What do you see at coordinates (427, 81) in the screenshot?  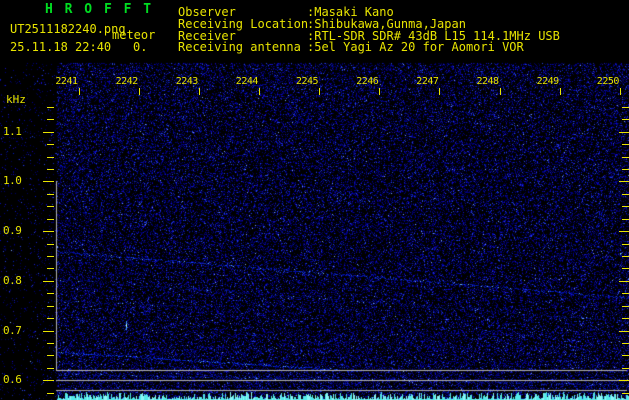 I see `x-axis-tick-label: 2247` at bounding box center [427, 81].